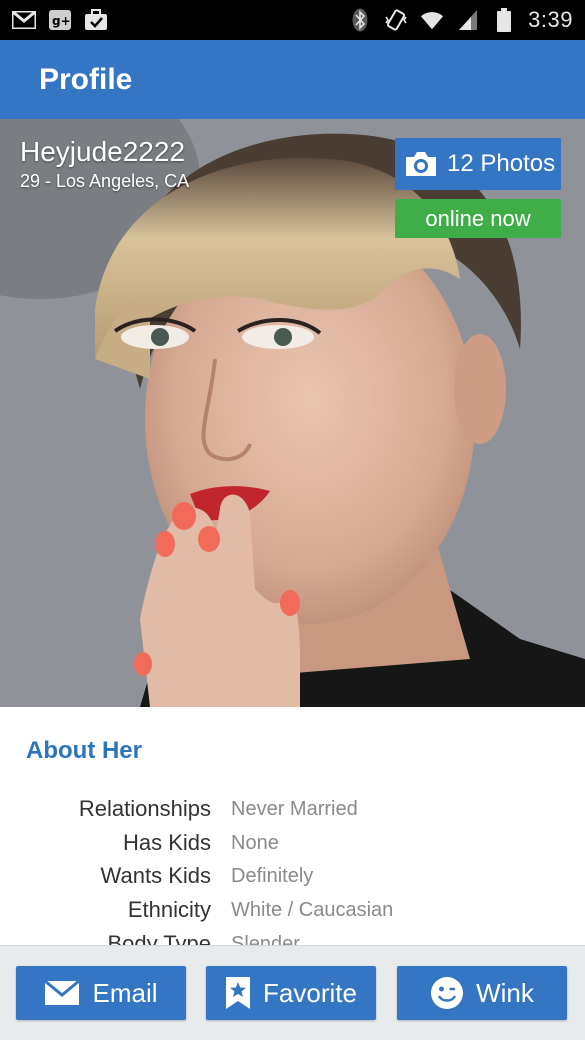 The height and width of the screenshot is (1040, 585). I want to click on status-bar: g+ 3:39, so click(292, 20).